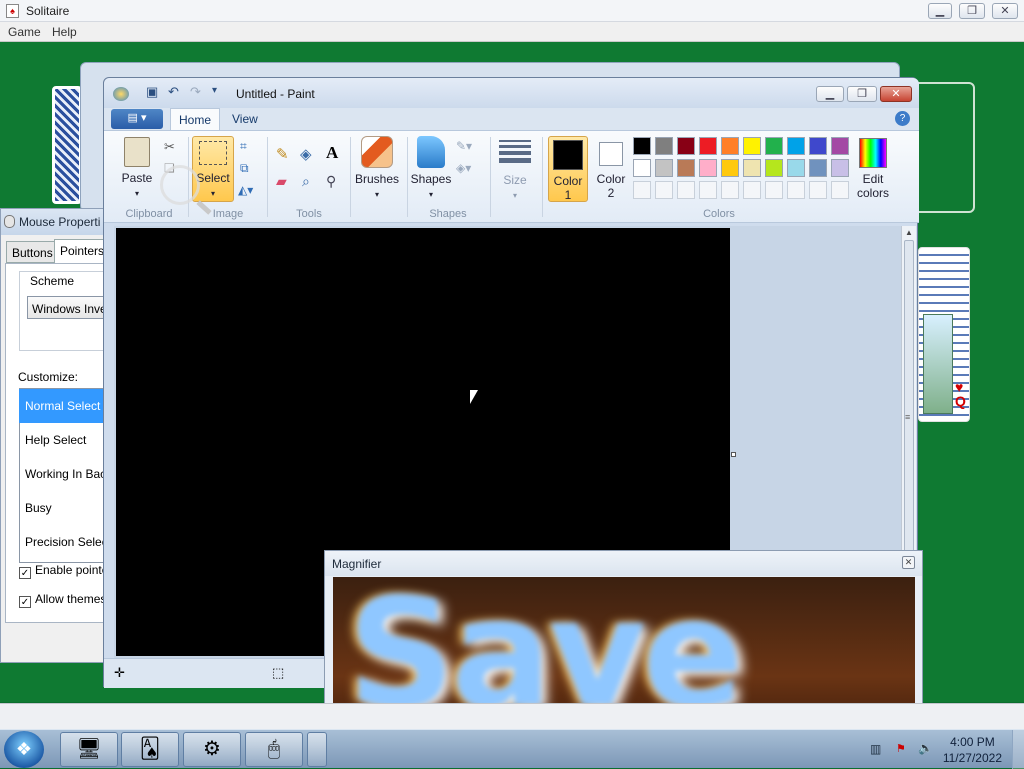  I want to click on paint-titlebar: ▣ ↶ ↷ ▾ Untitled - Paint ▁ ❐ ✕, so click(511, 93).